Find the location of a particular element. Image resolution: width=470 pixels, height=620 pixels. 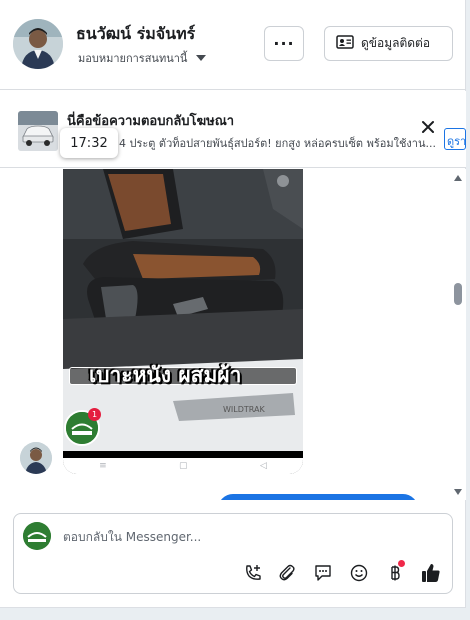

close-icon is located at coordinates (428, 127).